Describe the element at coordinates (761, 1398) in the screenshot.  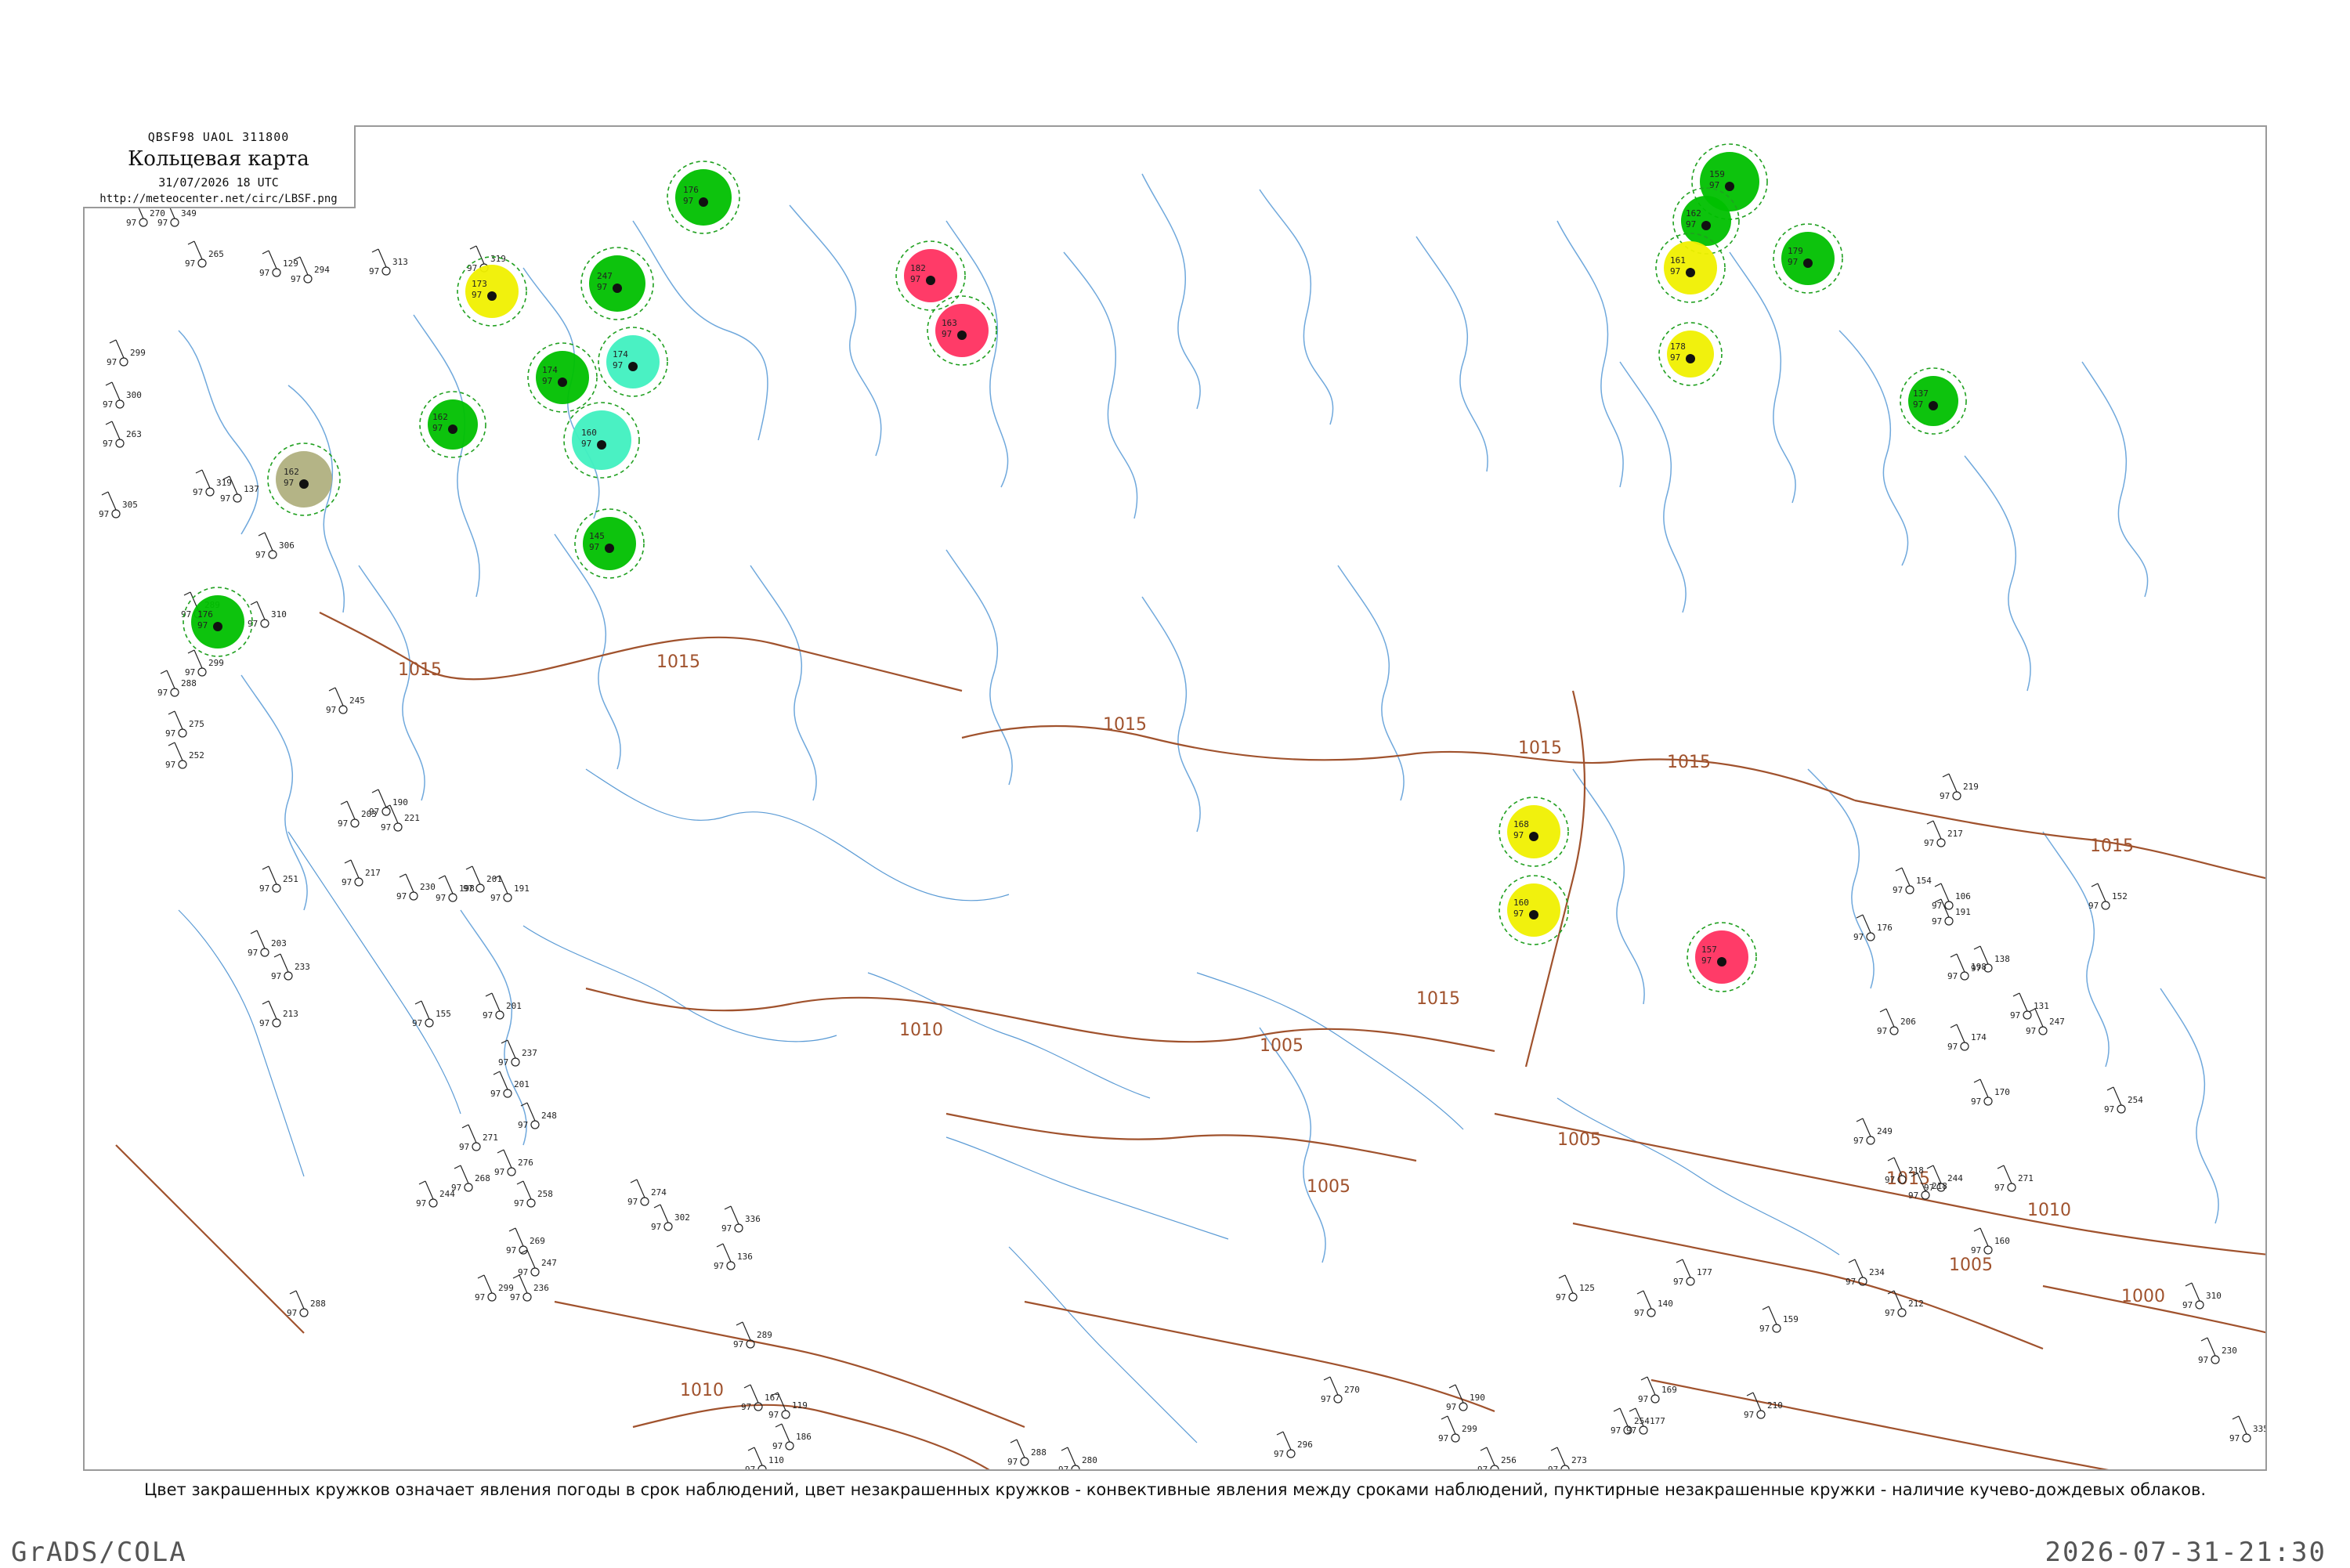
I see `station-plot: 167 97` at that location.